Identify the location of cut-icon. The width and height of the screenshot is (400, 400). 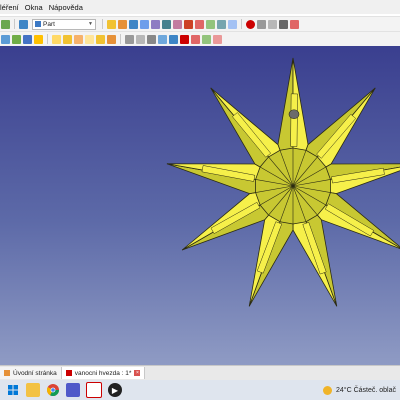
(129, 39).